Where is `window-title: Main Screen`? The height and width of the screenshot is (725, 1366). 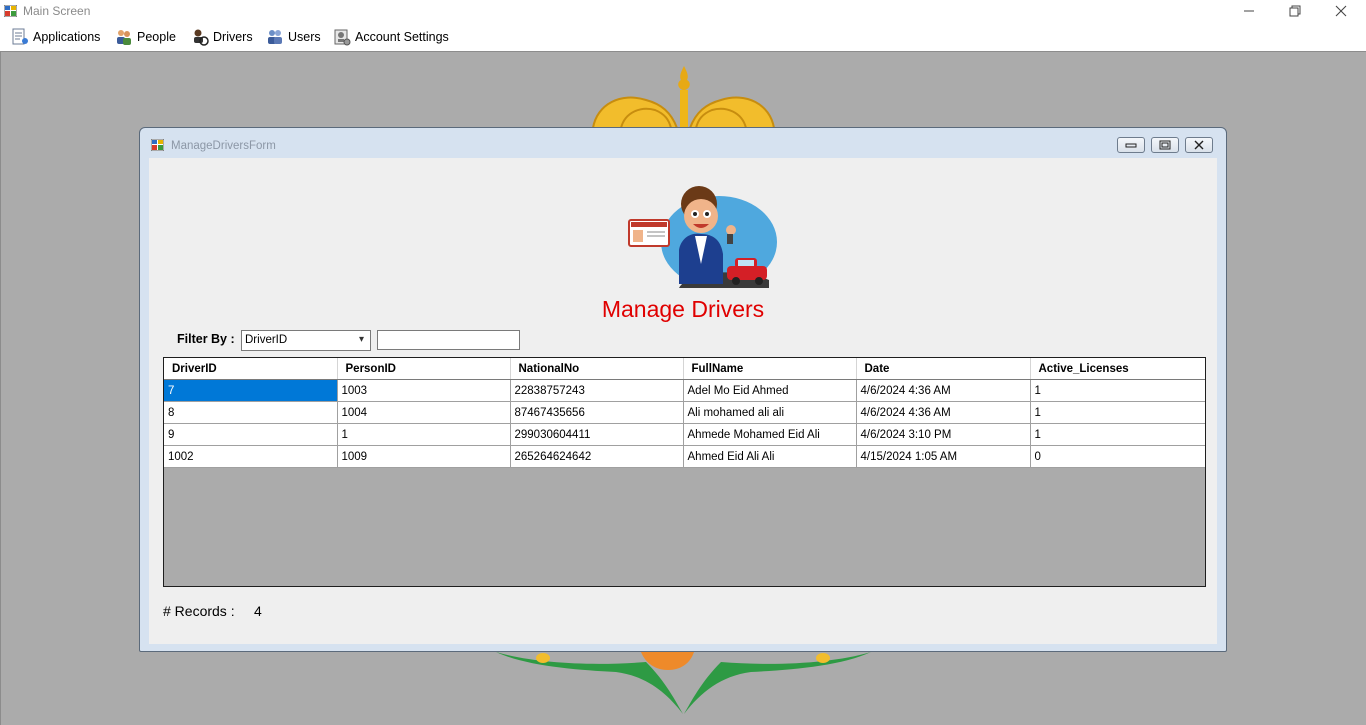
window-title: Main Screen is located at coordinates (57, 11).